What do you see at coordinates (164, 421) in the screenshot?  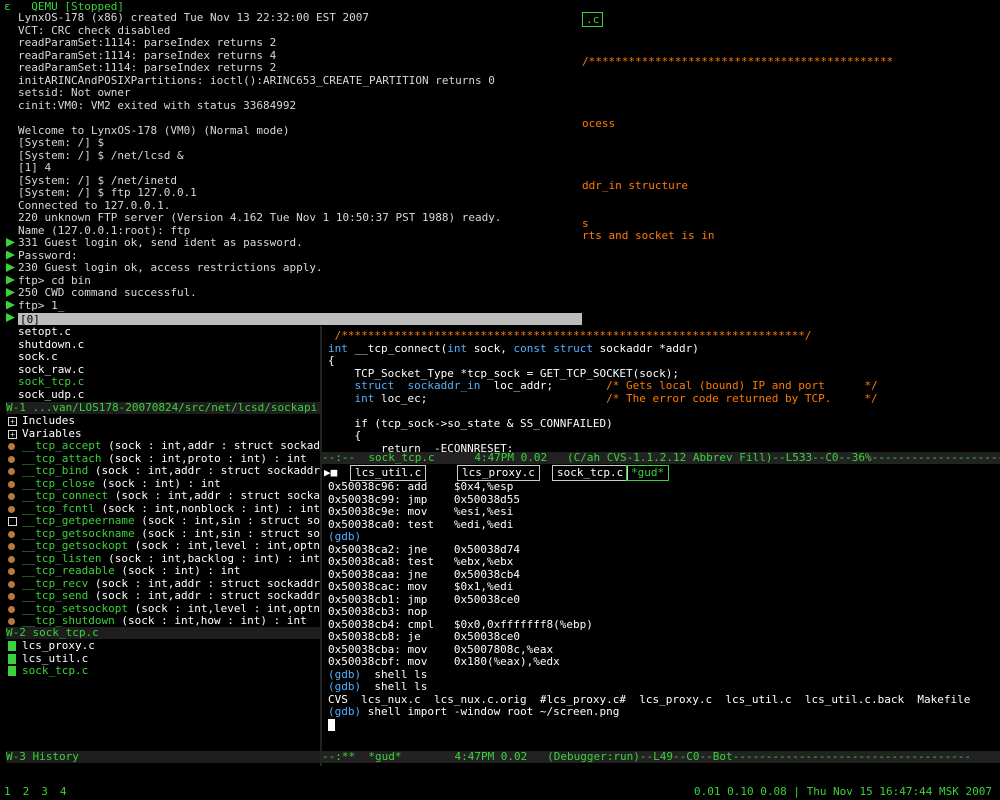 I see `tag-tree-item: + Includes` at bounding box center [164, 421].